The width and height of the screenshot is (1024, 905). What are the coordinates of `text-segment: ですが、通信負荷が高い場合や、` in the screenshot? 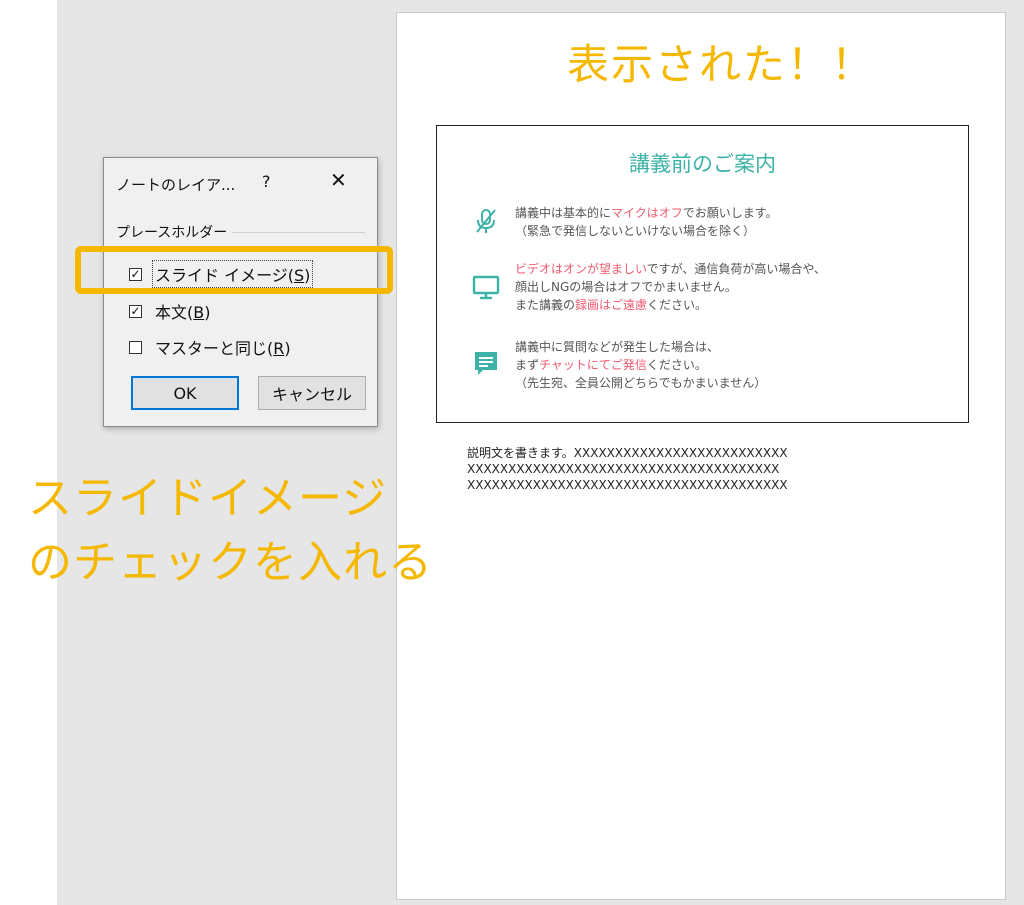 It's located at (736, 269).